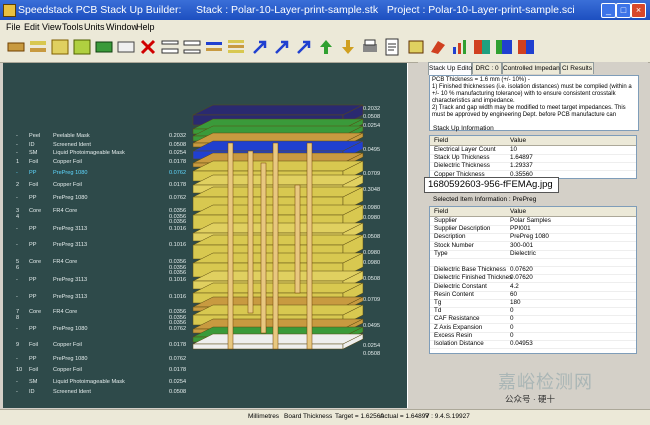  Describe the element at coordinates (308, 416) in the screenshot. I see `status-board: Board Thickness` at that location.